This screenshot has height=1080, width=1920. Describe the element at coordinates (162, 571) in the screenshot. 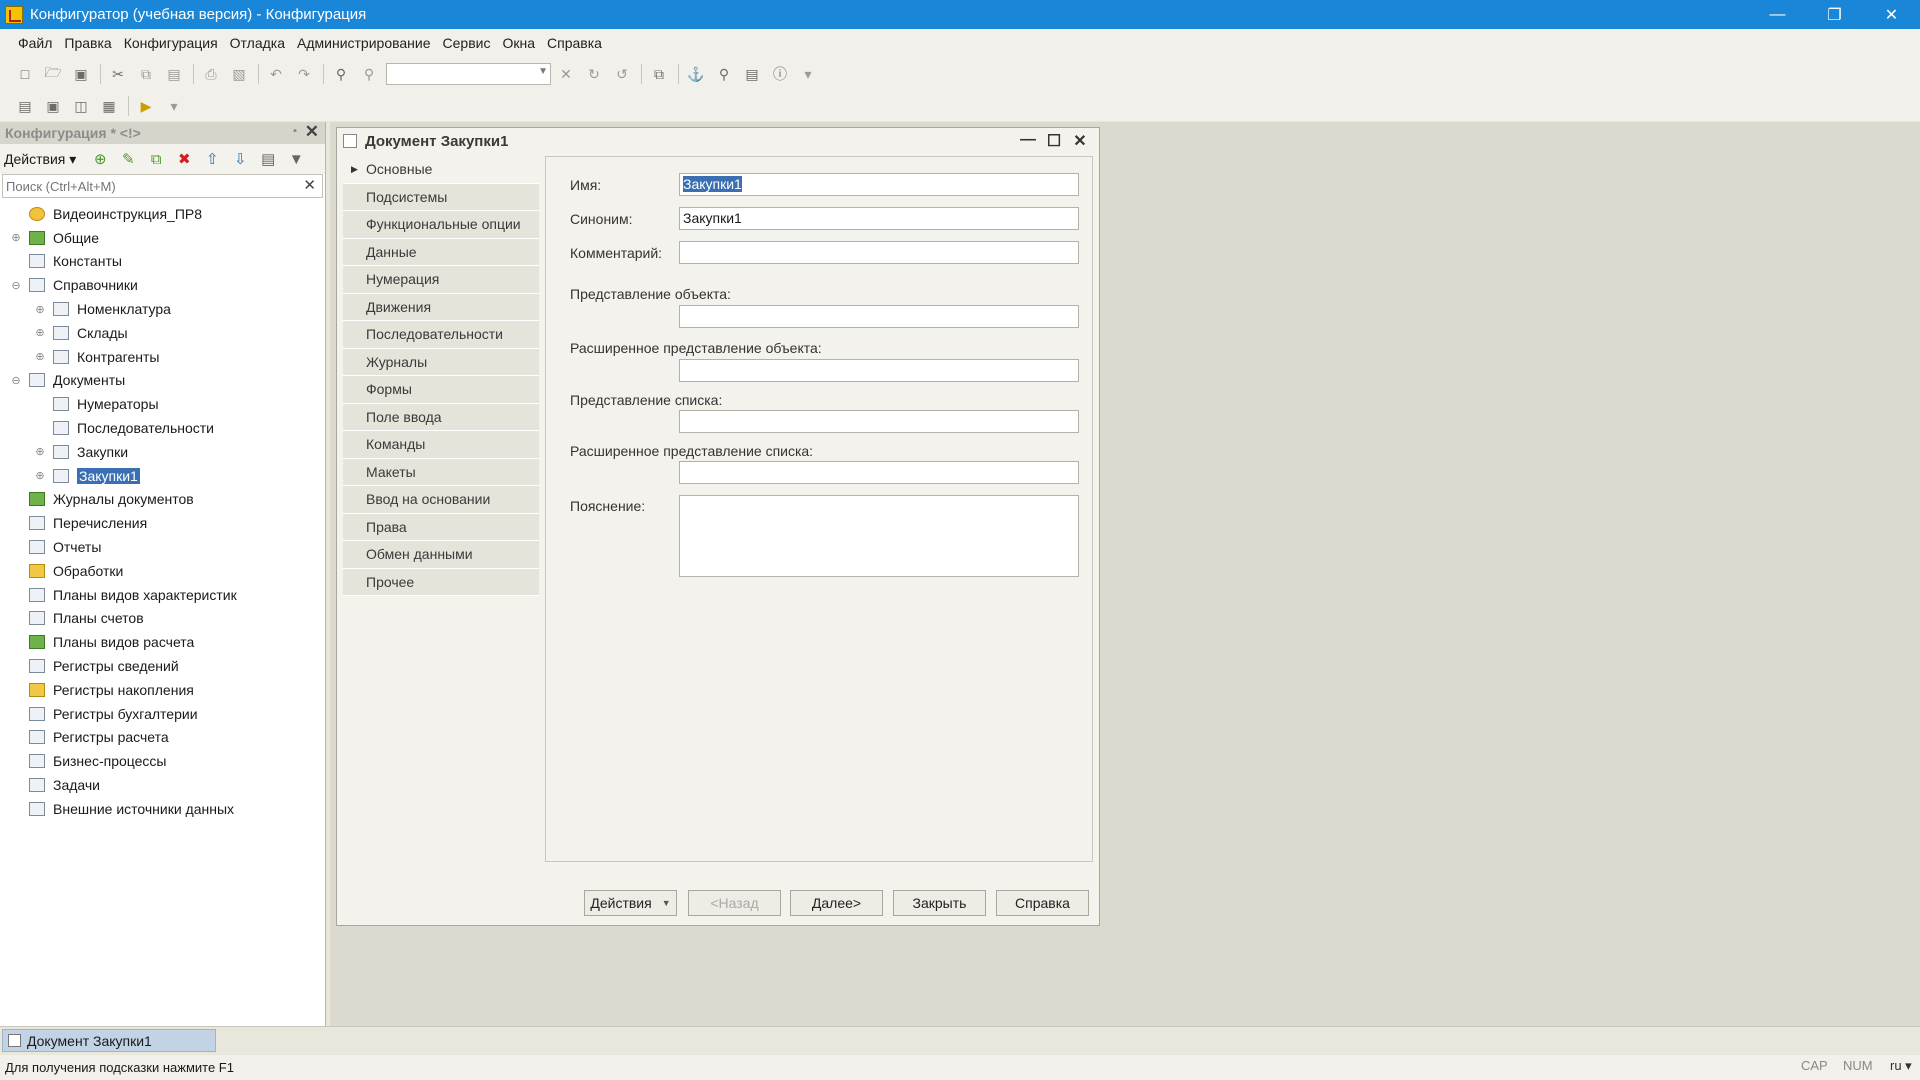

I see `tree-item: Обработки` at that location.